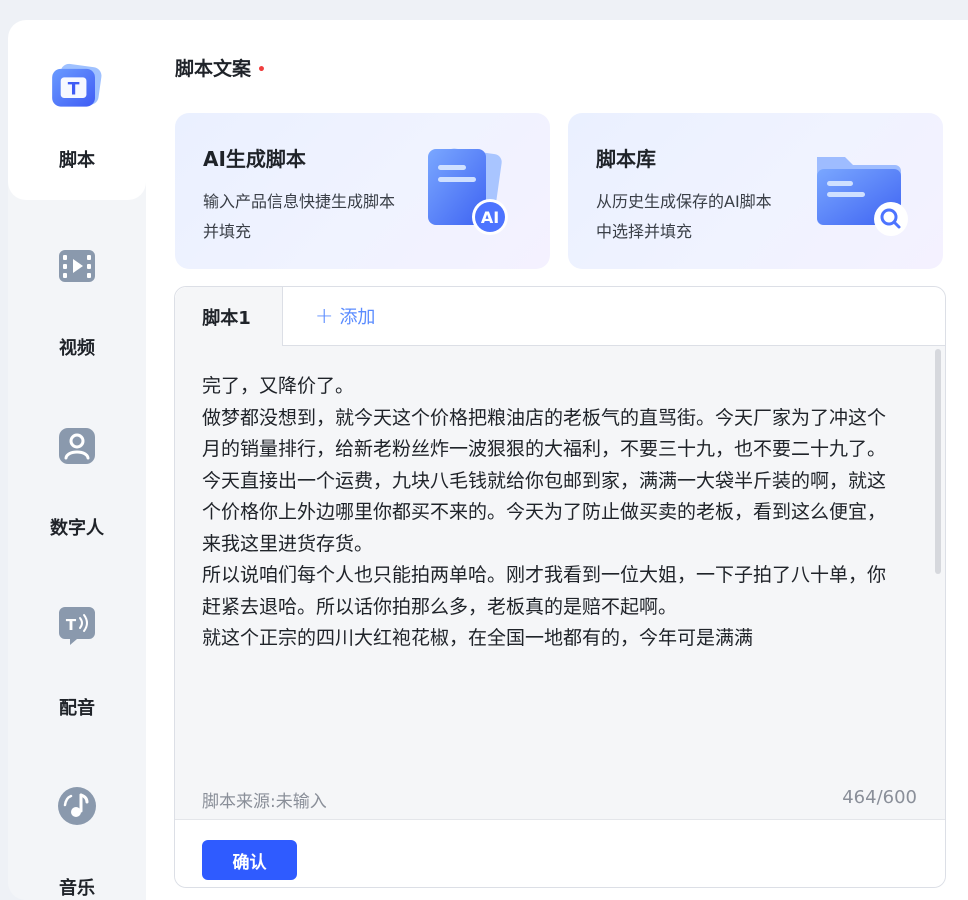  Describe the element at coordinates (490, 217) in the screenshot. I see `ai-badge-text: AI` at that location.